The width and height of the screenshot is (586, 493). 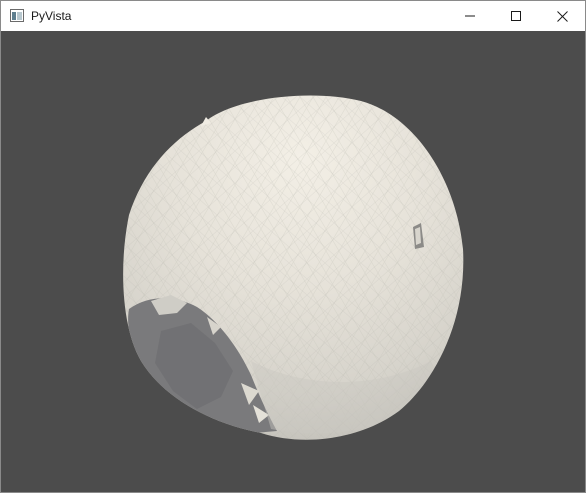 What do you see at coordinates (17, 15) in the screenshot?
I see `pyvista-window-icon` at bounding box center [17, 15].